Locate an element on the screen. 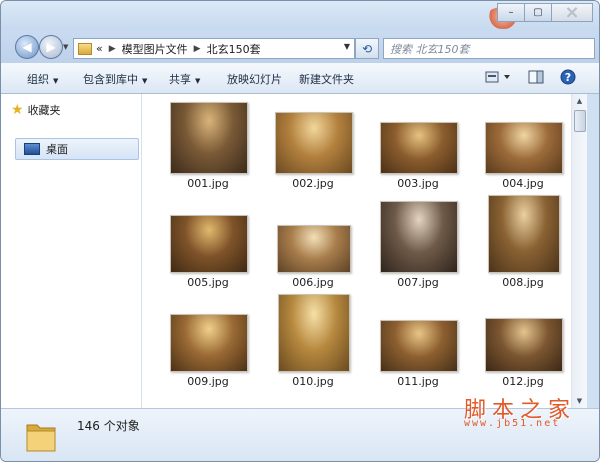 The image size is (600, 462). breadcrumb-item: 北玄150套 is located at coordinates (234, 49).